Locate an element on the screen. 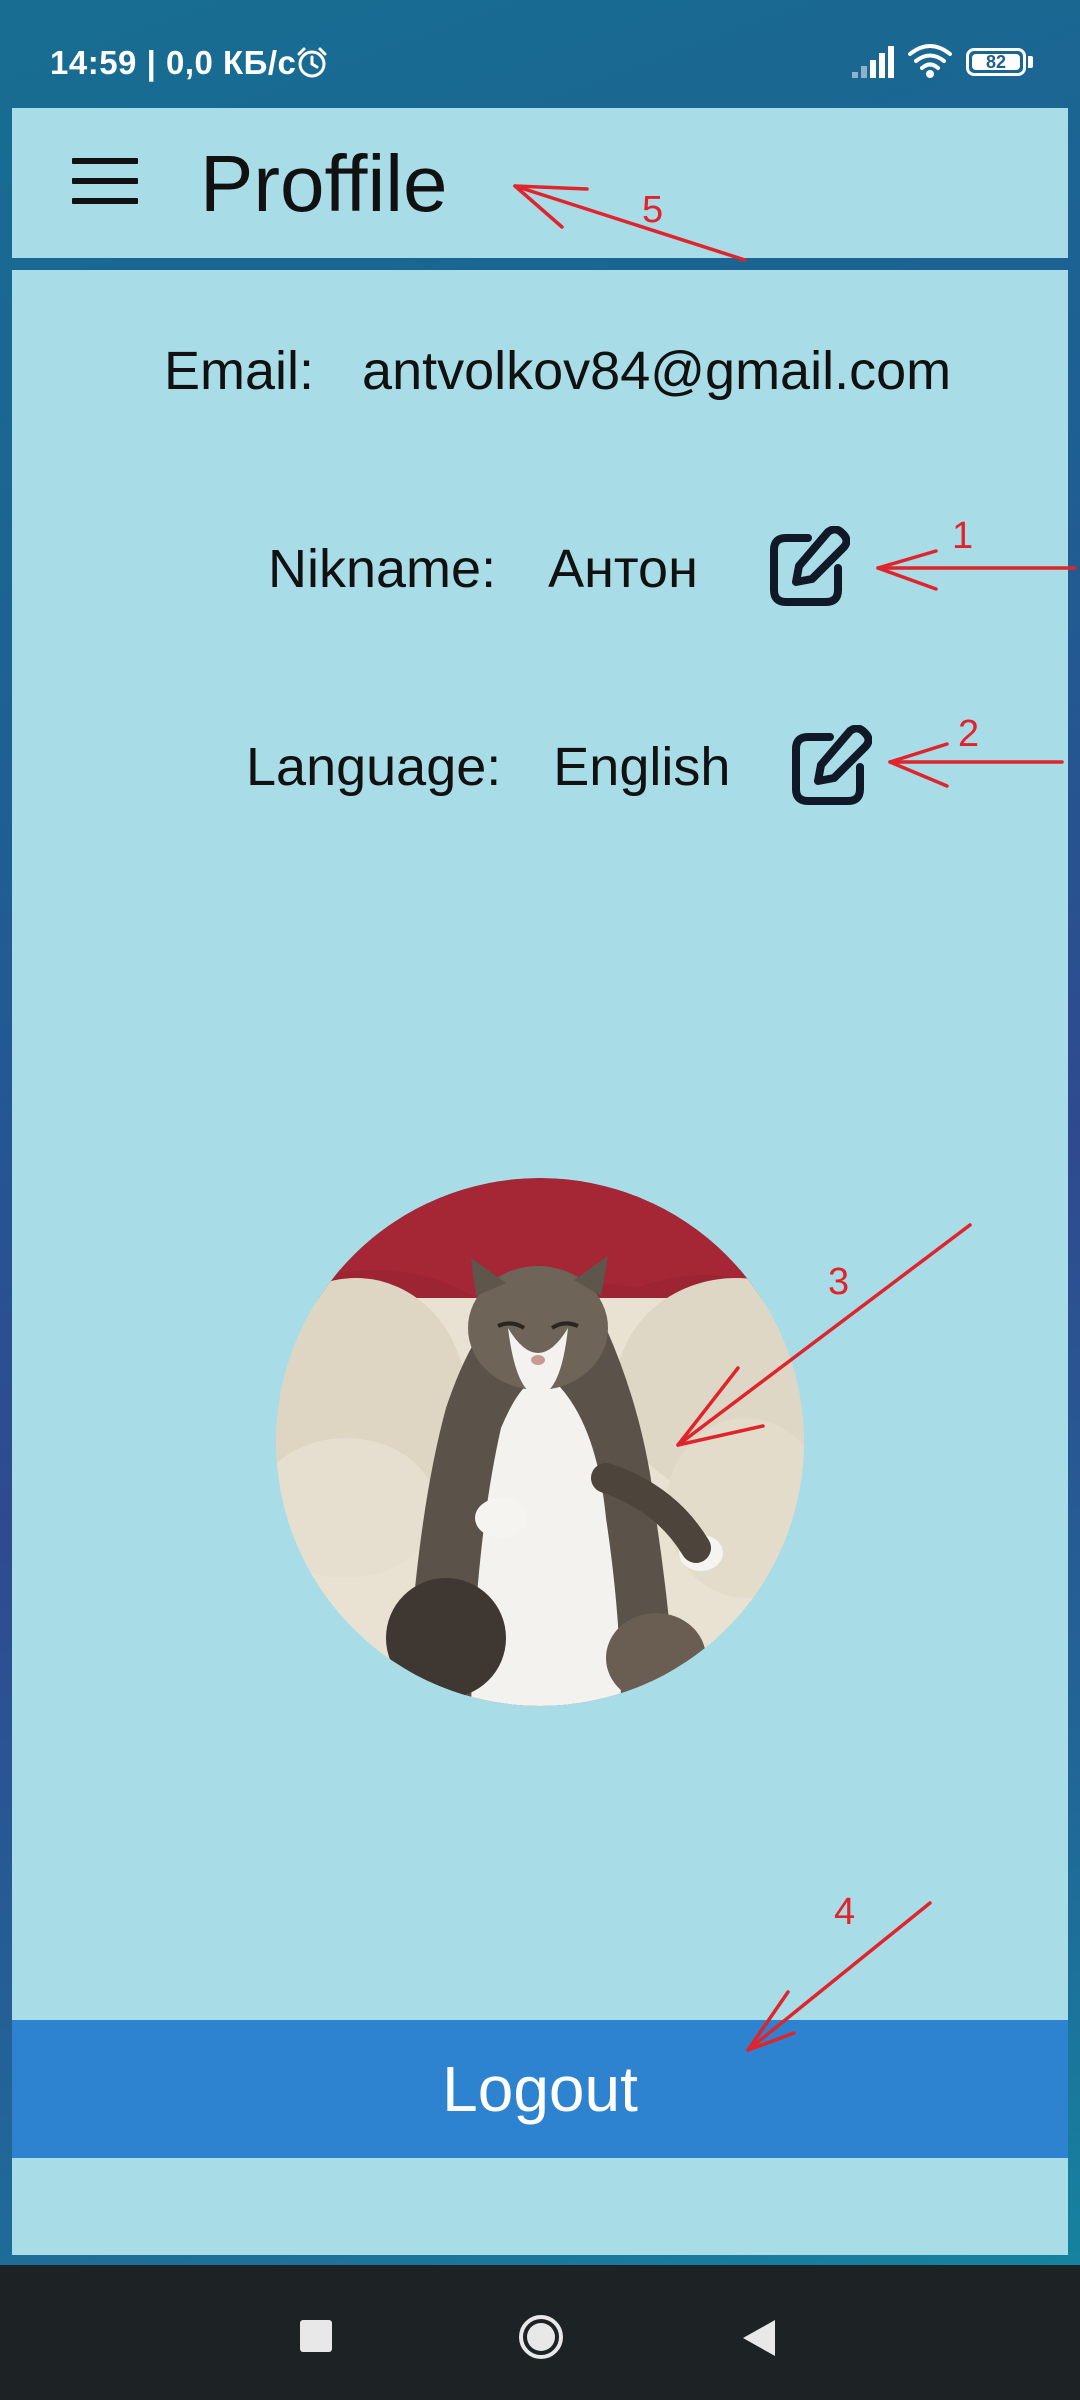 This screenshot has height=2400, width=1080. menu-icon is located at coordinates (105, 182).